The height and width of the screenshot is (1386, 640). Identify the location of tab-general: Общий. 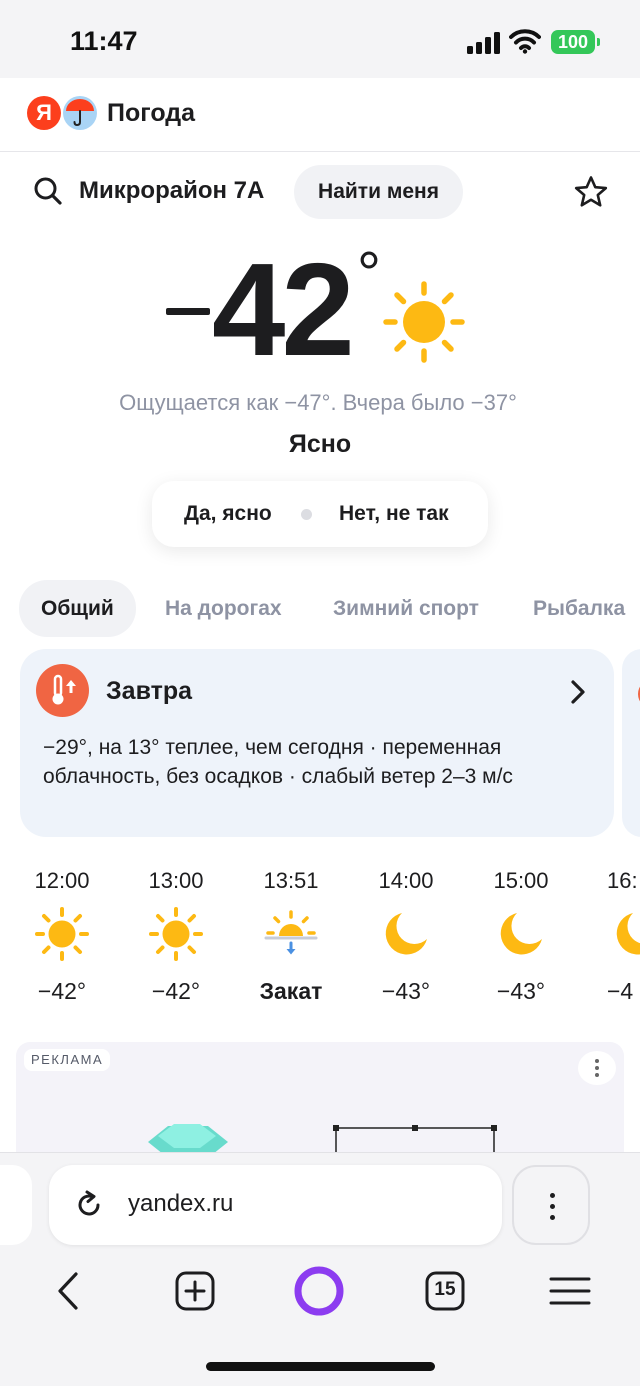
(77, 608).